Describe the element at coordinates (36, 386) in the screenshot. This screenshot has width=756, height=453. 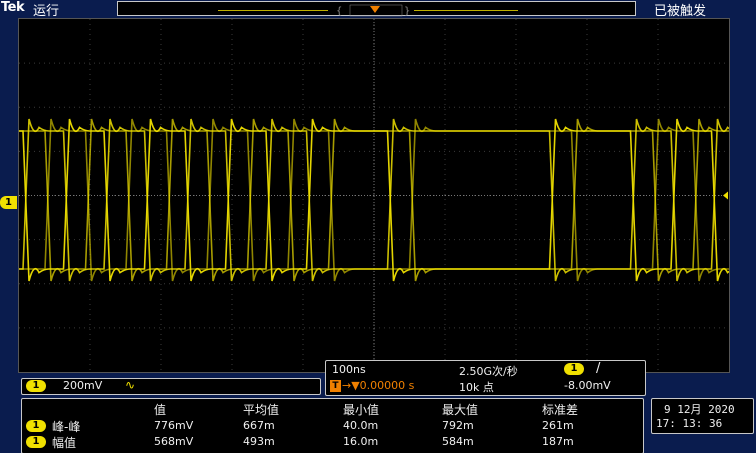
I see `channel-1-badge: 1` at that location.